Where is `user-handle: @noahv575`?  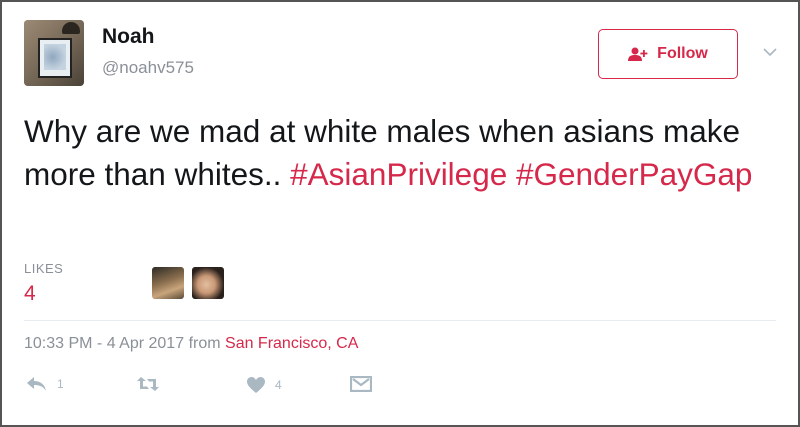
user-handle: @noahv575 is located at coordinates (148, 68).